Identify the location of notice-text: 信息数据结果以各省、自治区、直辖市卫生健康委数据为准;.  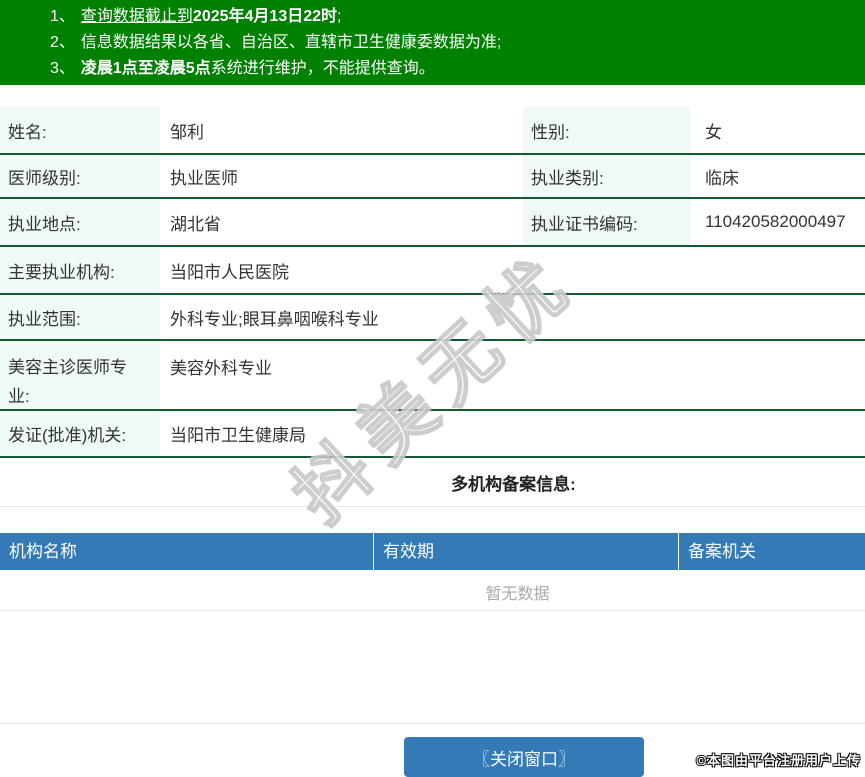
(291, 42).